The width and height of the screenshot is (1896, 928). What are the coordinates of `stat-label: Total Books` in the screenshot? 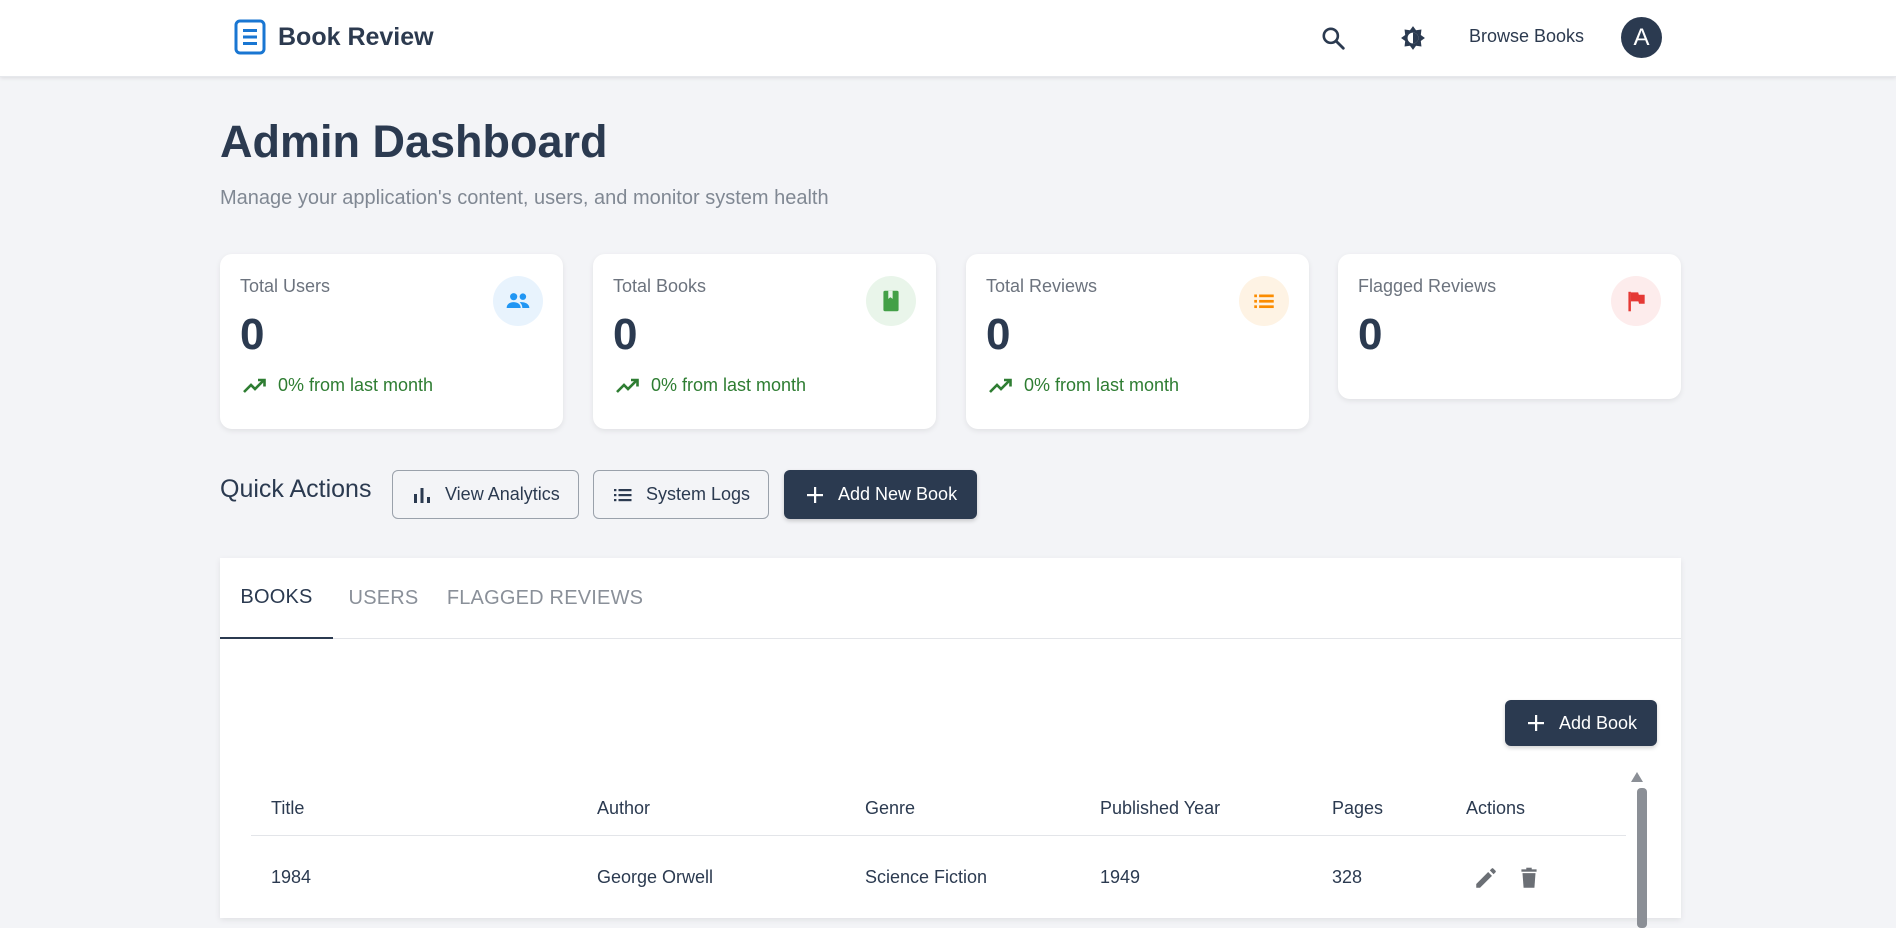 It's located at (660, 286).